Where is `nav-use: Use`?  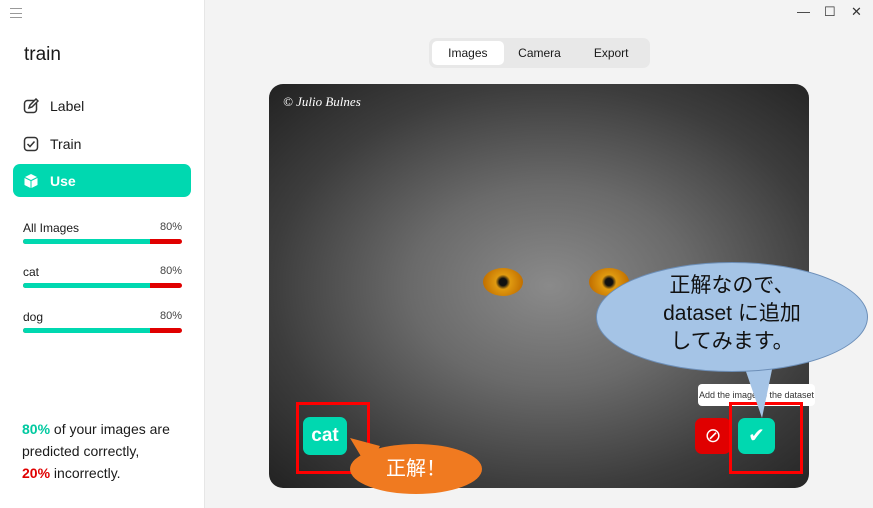
nav-use: Use is located at coordinates (102, 180).